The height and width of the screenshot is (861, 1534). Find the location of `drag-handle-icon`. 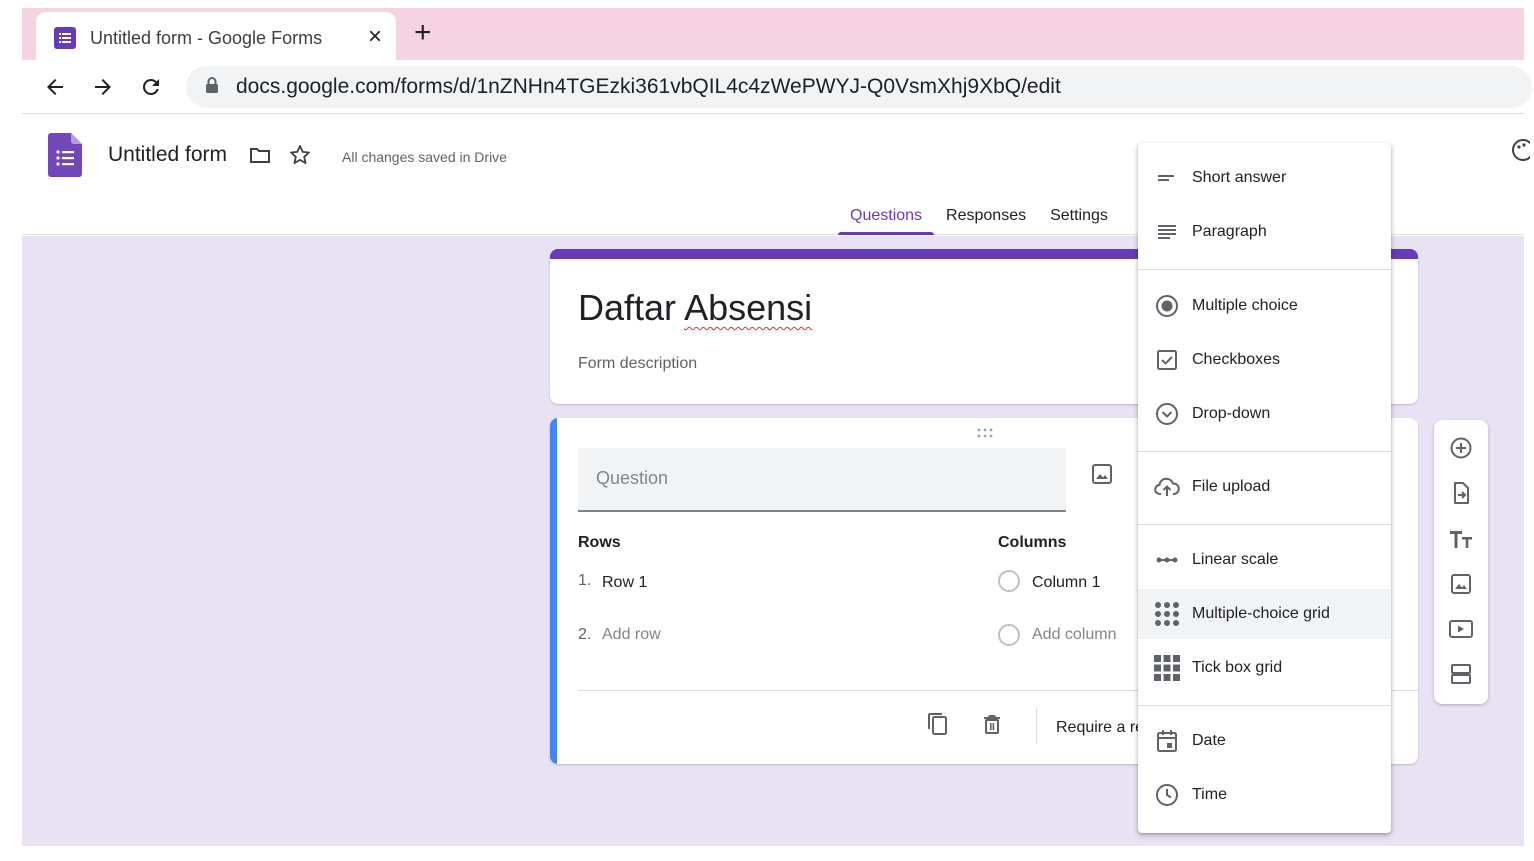

drag-handle-icon is located at coordinates (985, 435).